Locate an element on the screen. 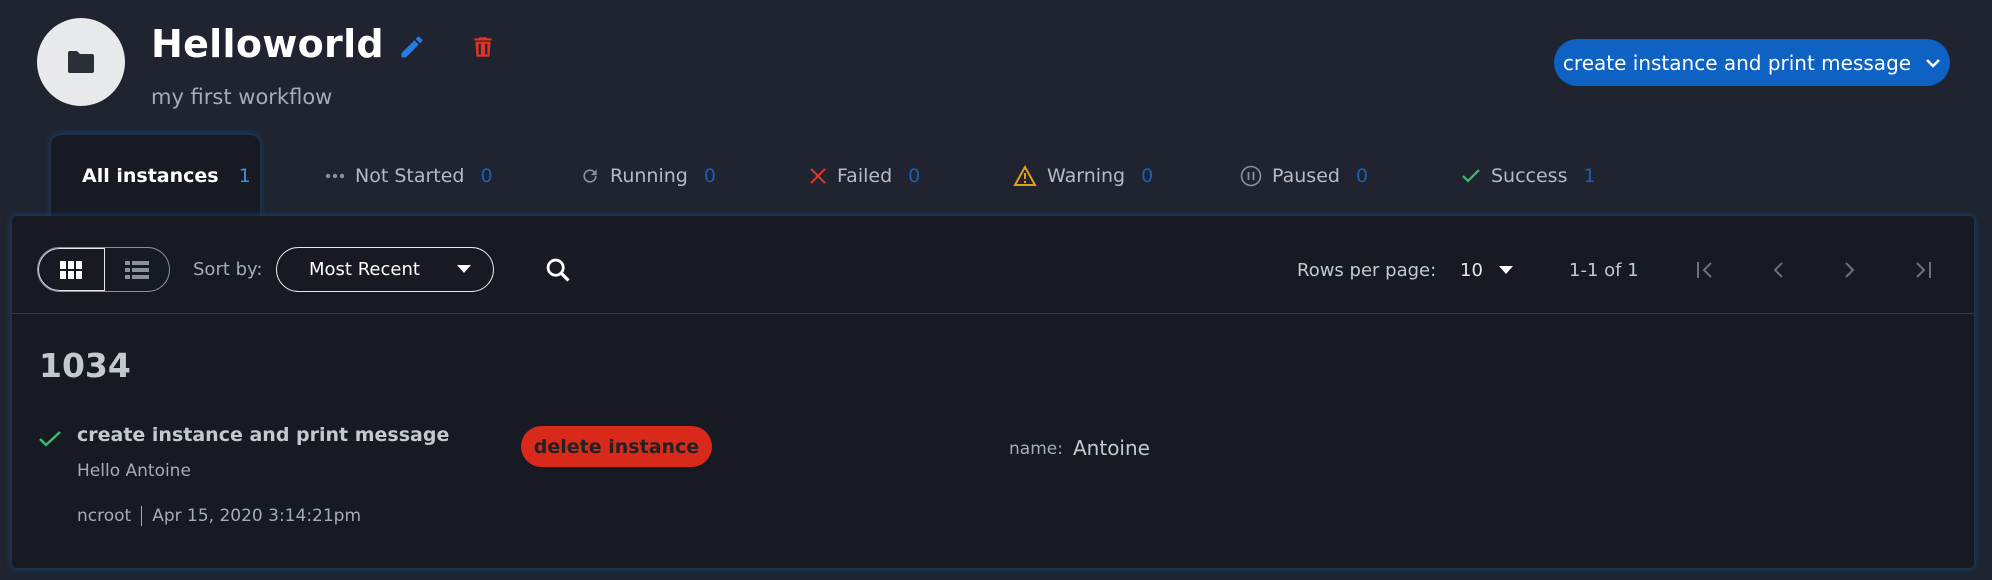 This screenshot has height=580, width=1992. list-view-button is located at coordinates (137, 269).